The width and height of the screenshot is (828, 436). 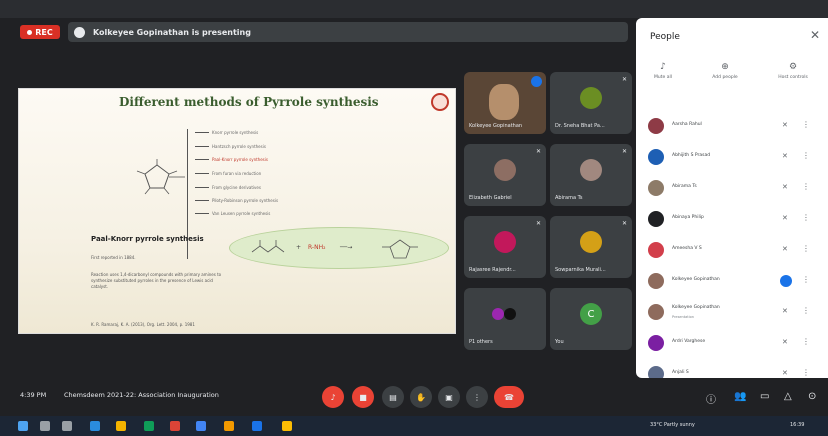 What do you see at coordinates (23, 426) in the screenshot?
I see `windows-start-icon` at bounding box center [23, 426].